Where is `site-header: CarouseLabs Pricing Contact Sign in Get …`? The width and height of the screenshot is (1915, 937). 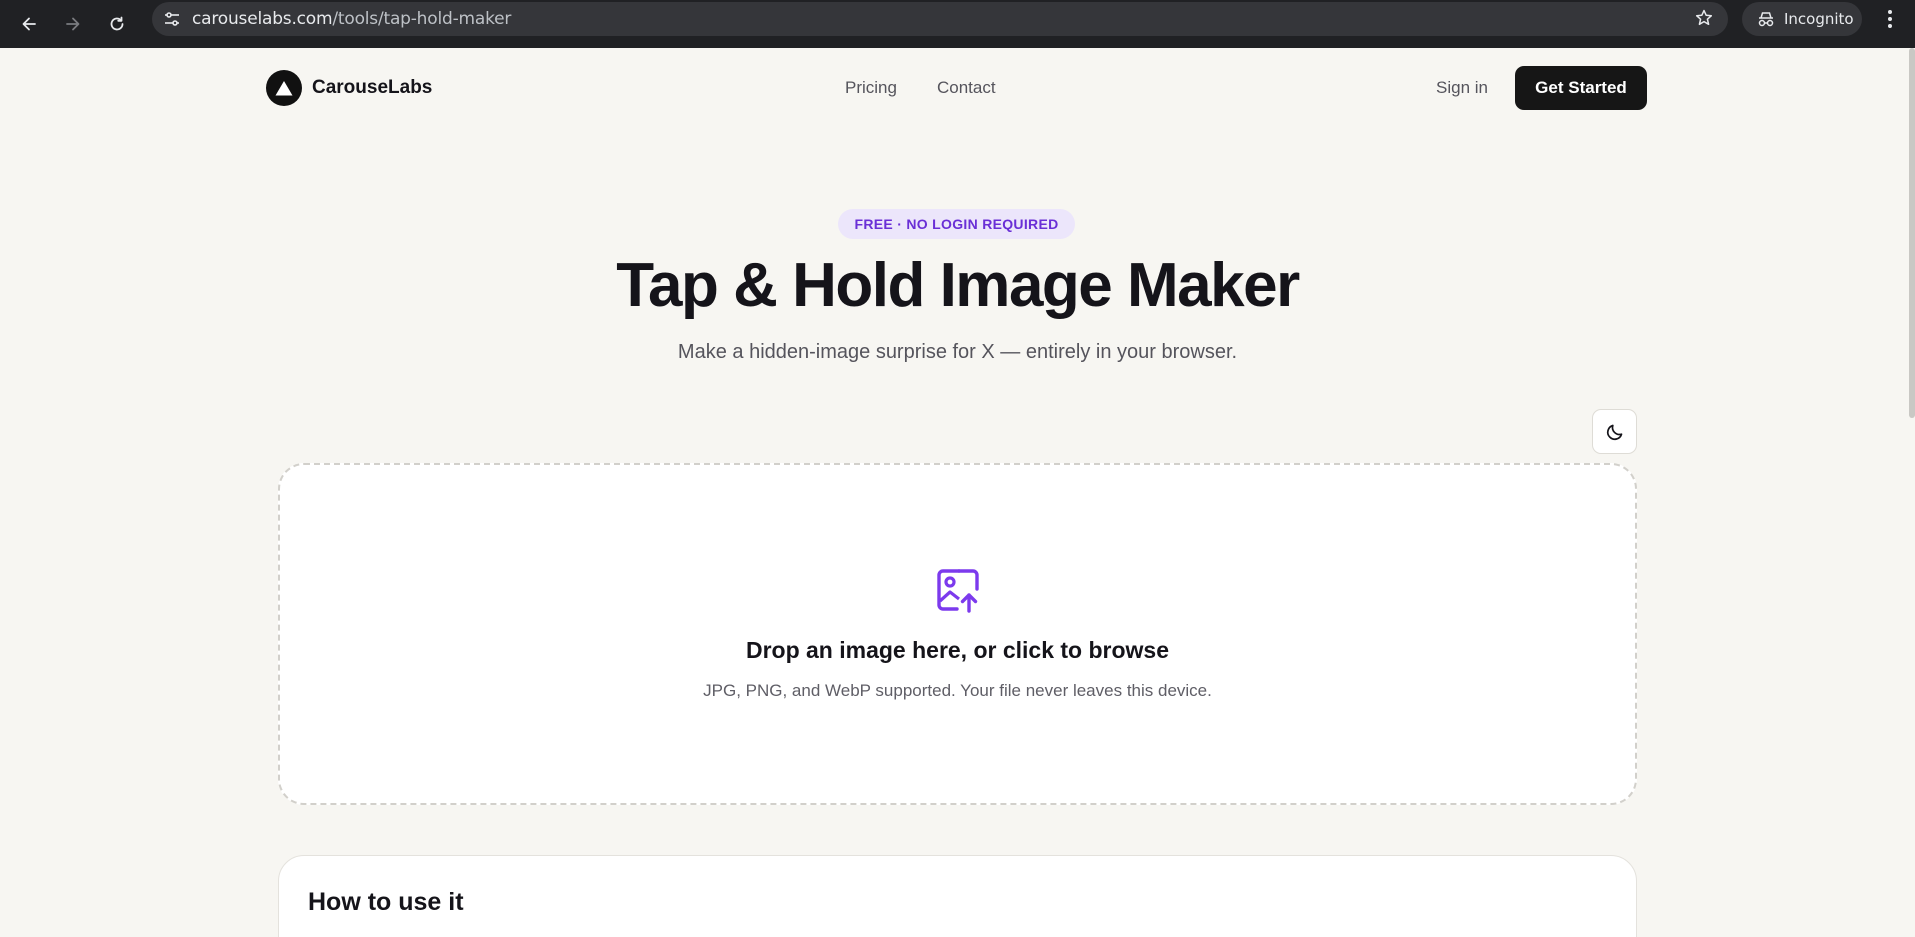 site-header: CarouseLabs Pricing Contact Sign in Get … is located at coordinates (957, 88).